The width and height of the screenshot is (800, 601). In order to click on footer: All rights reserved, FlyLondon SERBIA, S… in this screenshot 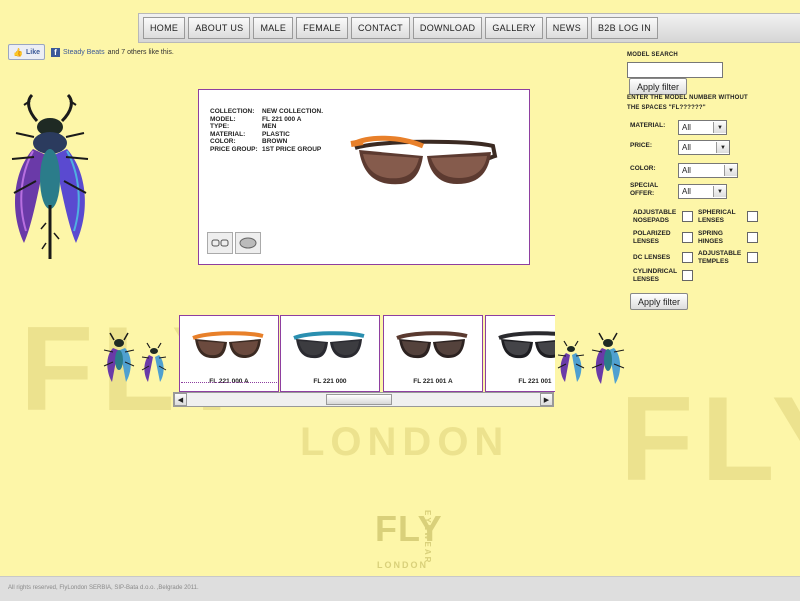, I will do `click(400, 588)`.